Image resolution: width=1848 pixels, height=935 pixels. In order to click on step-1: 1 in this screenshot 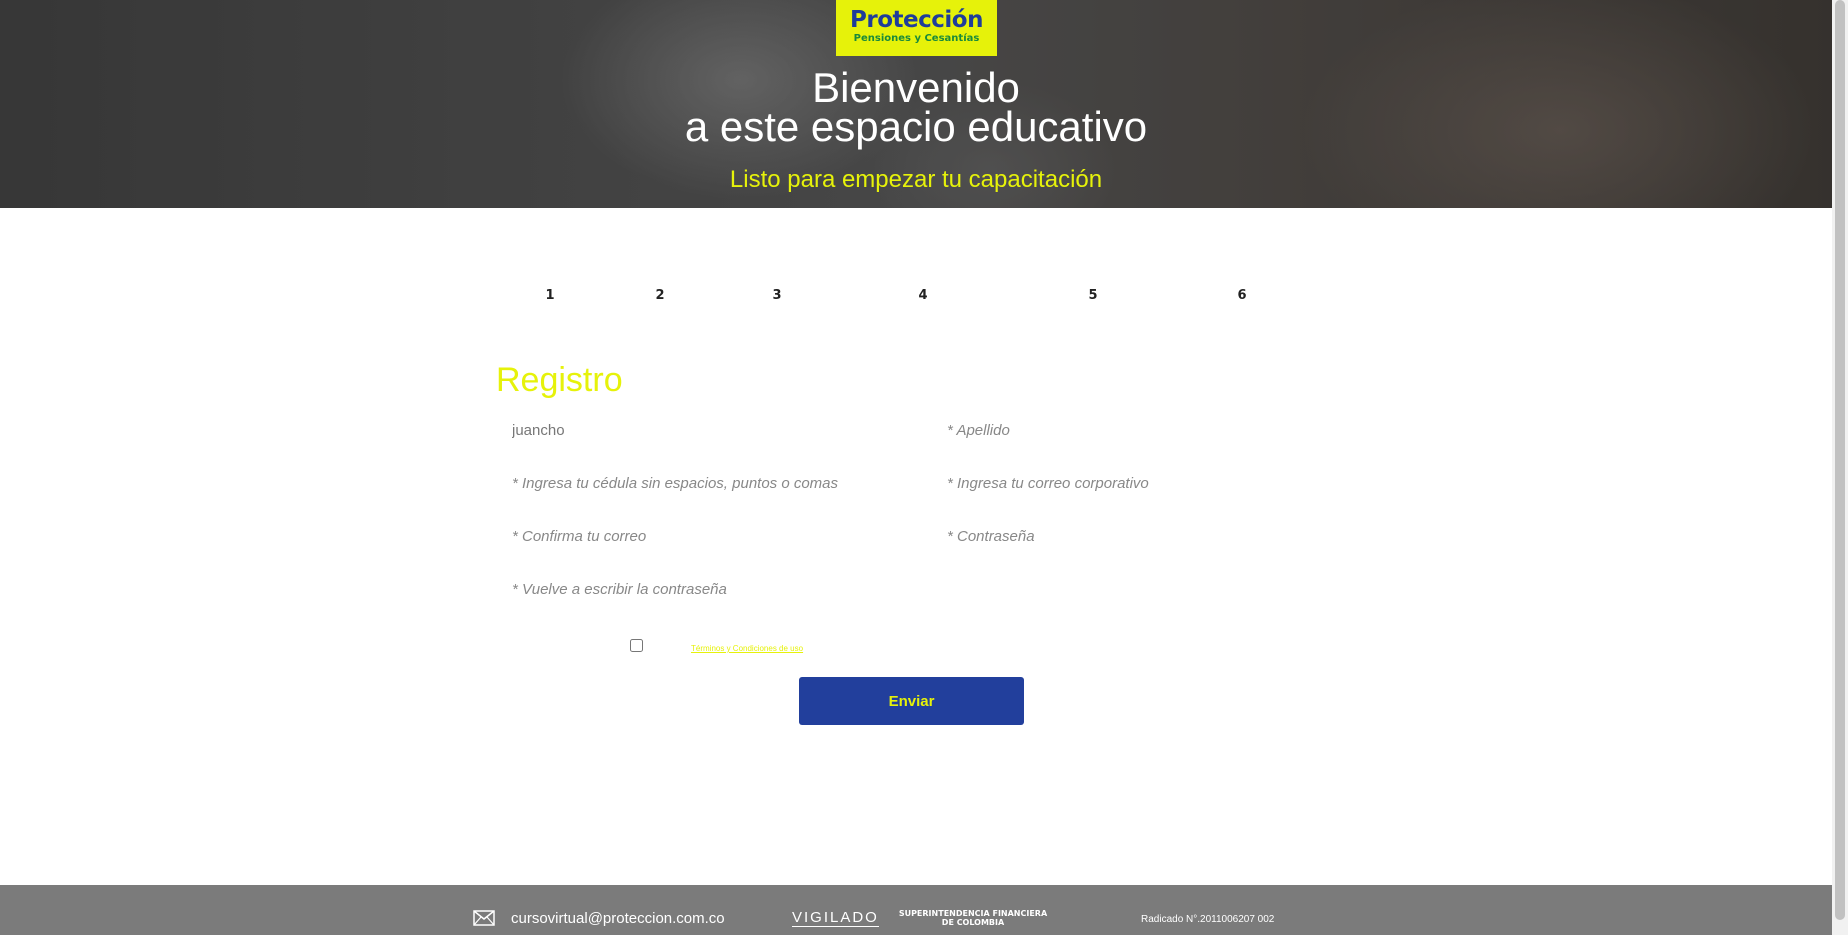, I will do `click(550, 295)`.